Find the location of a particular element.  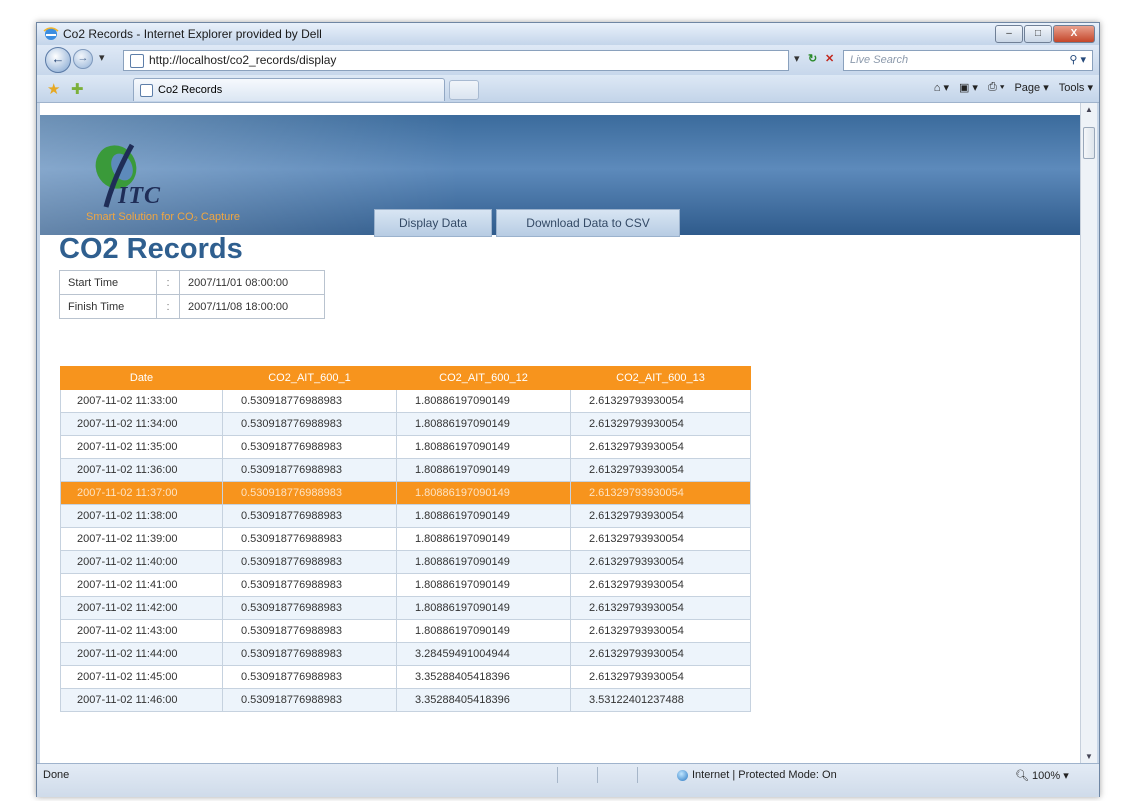

zoom-level: 100% is located at coordinates (1046, 776).